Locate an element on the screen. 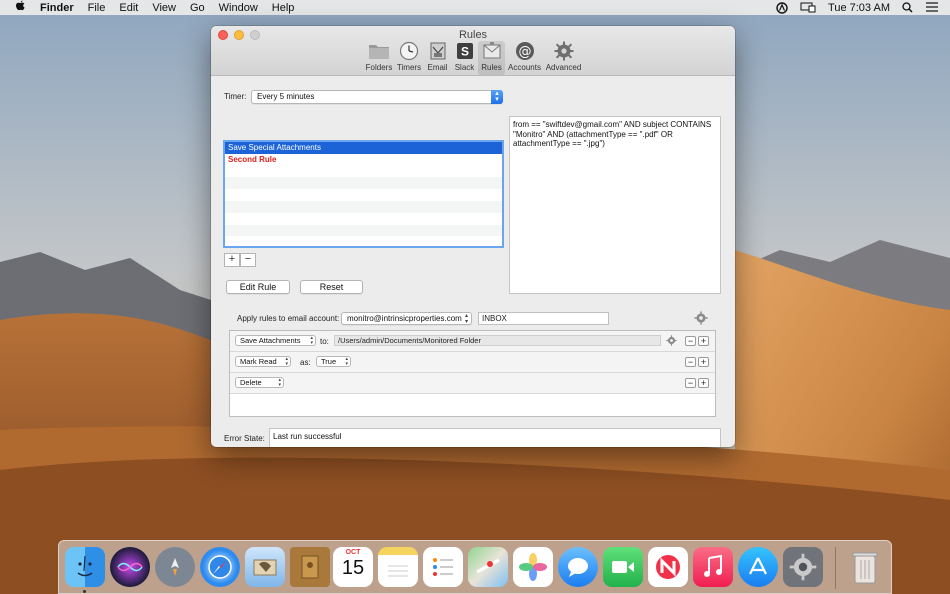  dock-mail-icon is located at coordinates (265, 567).